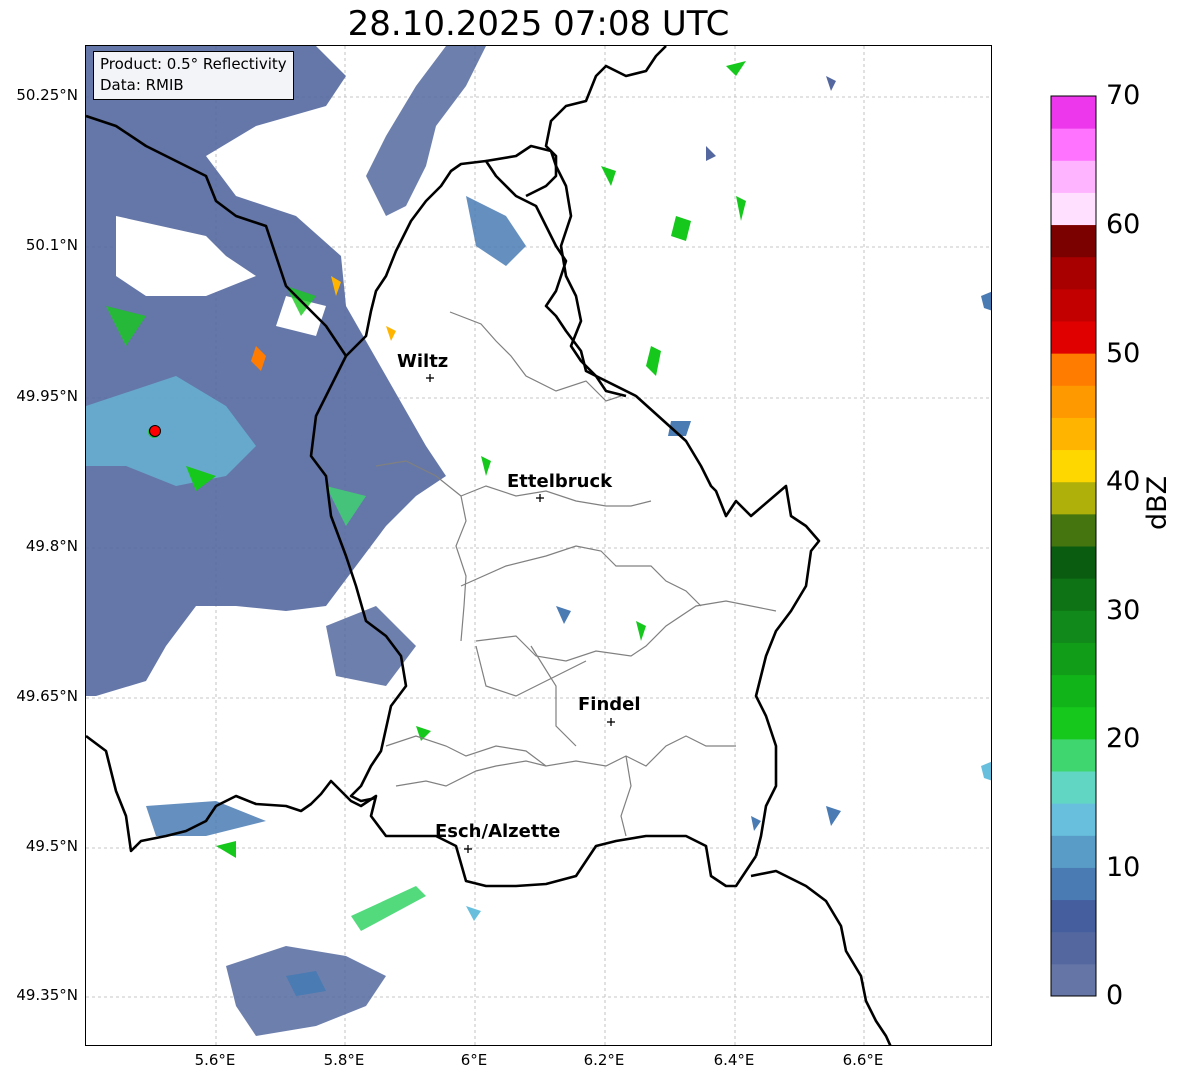 Image resolution: width=1184 pixels, height=1081 pixels. What do you see at coordinates (863, 1060) in the screenshot?
I see `lon-label: 6.6°E` at bounding box center [863, 1060].